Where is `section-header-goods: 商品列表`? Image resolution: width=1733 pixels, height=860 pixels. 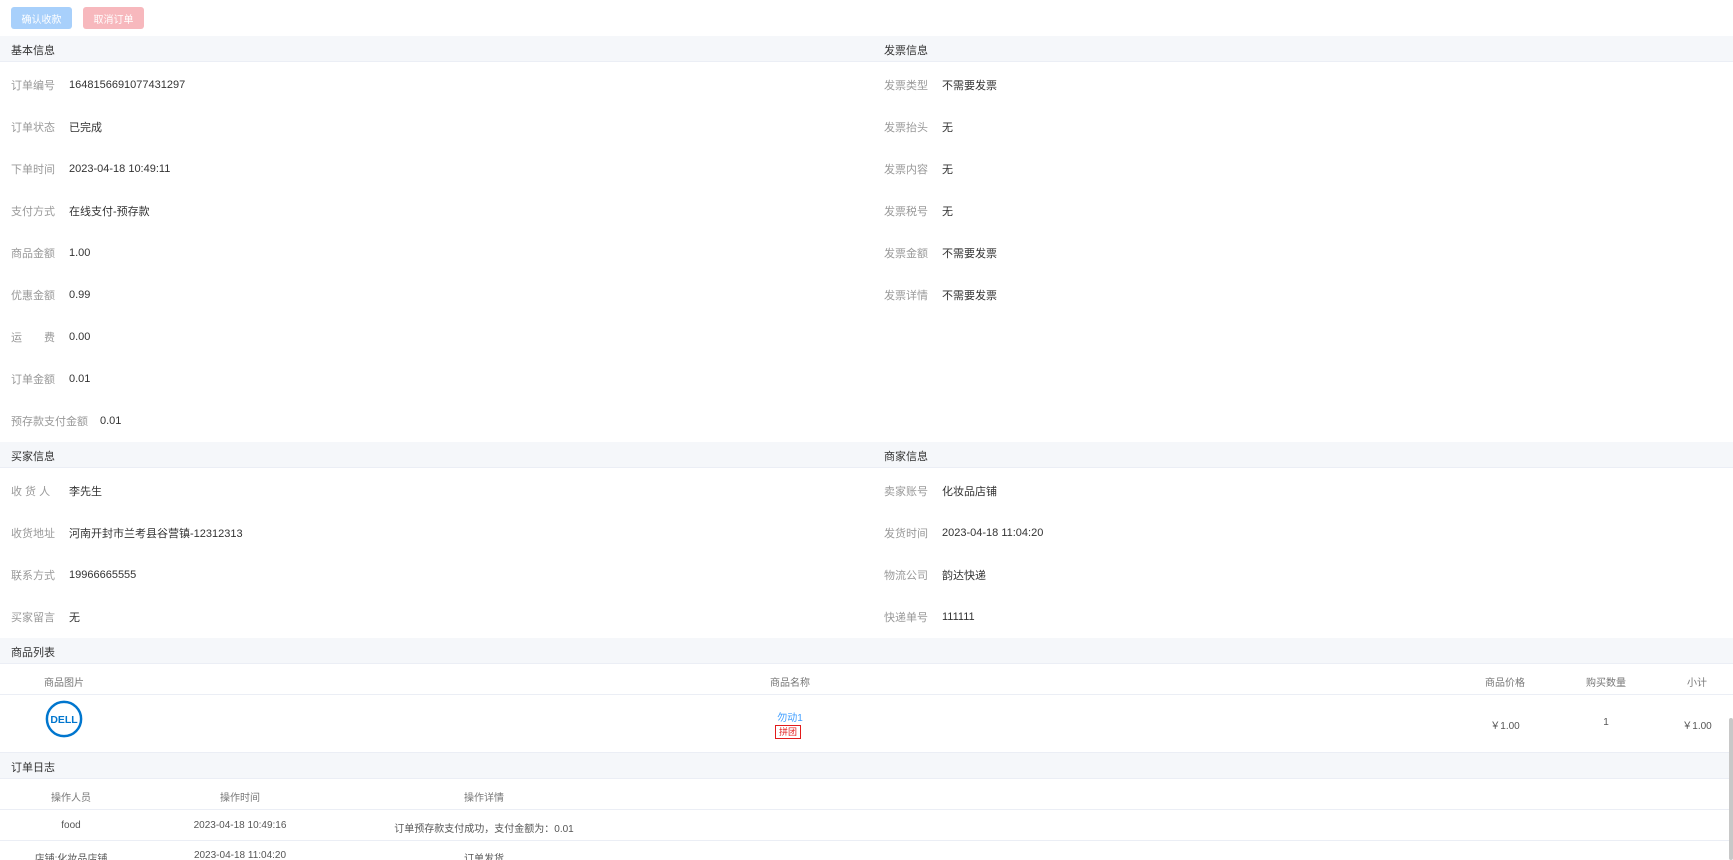 section-header-goods: 商品列表 is located at coordinates (866, 651).